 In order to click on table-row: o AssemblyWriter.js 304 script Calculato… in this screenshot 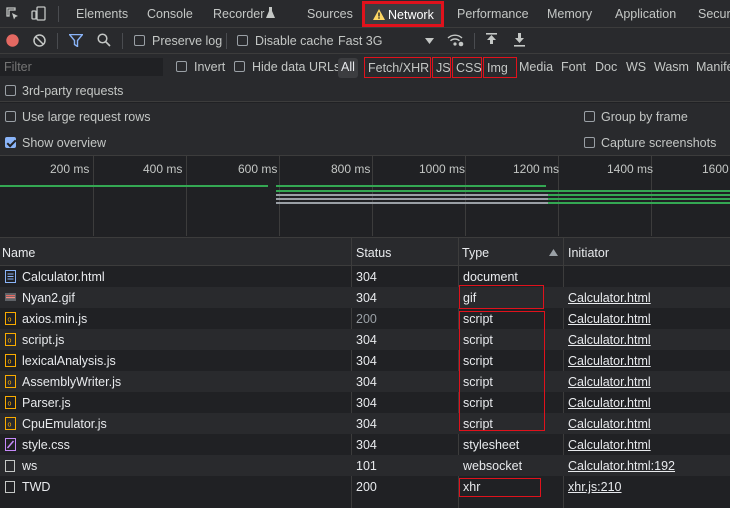, I will do `click(365, 381)`.